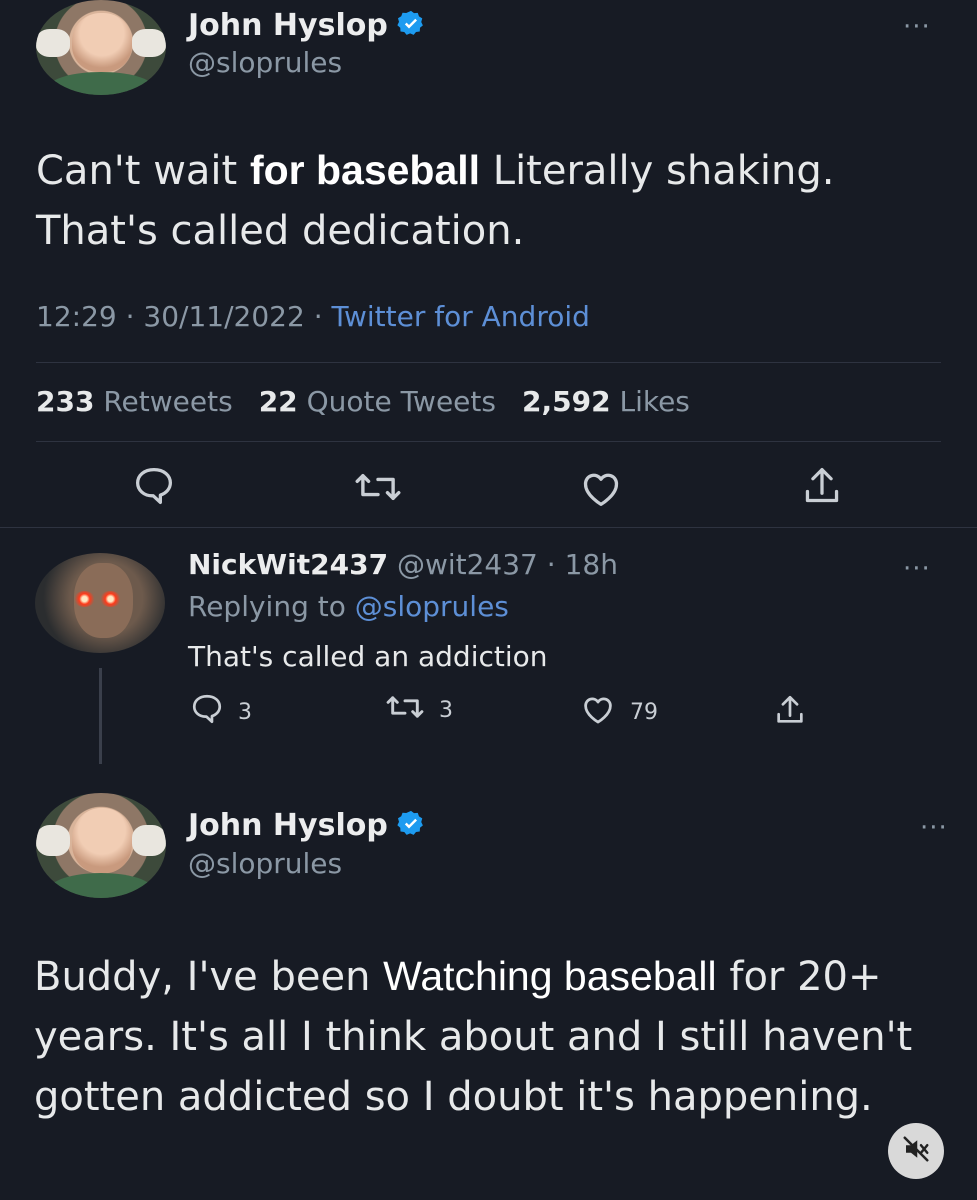  Describe the element at coordinates (591, 564) in the screenshot. I see `reply-time: 18h` at that location.